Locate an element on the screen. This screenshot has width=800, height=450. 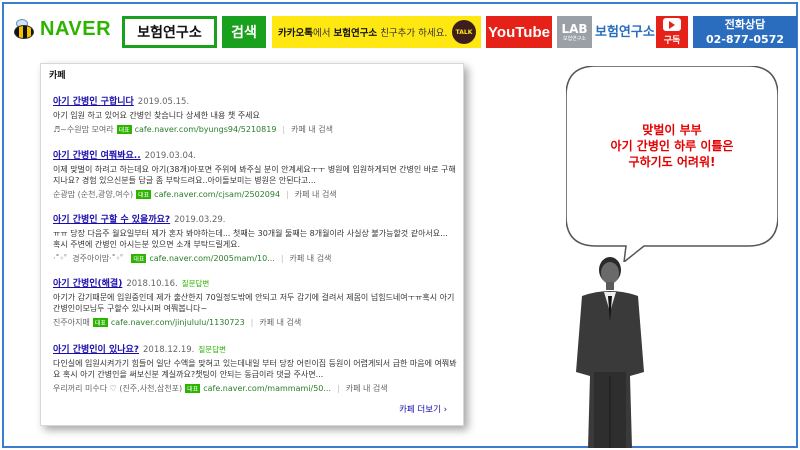
youtube-logo: YouTube is located at coordinates (519, 32).